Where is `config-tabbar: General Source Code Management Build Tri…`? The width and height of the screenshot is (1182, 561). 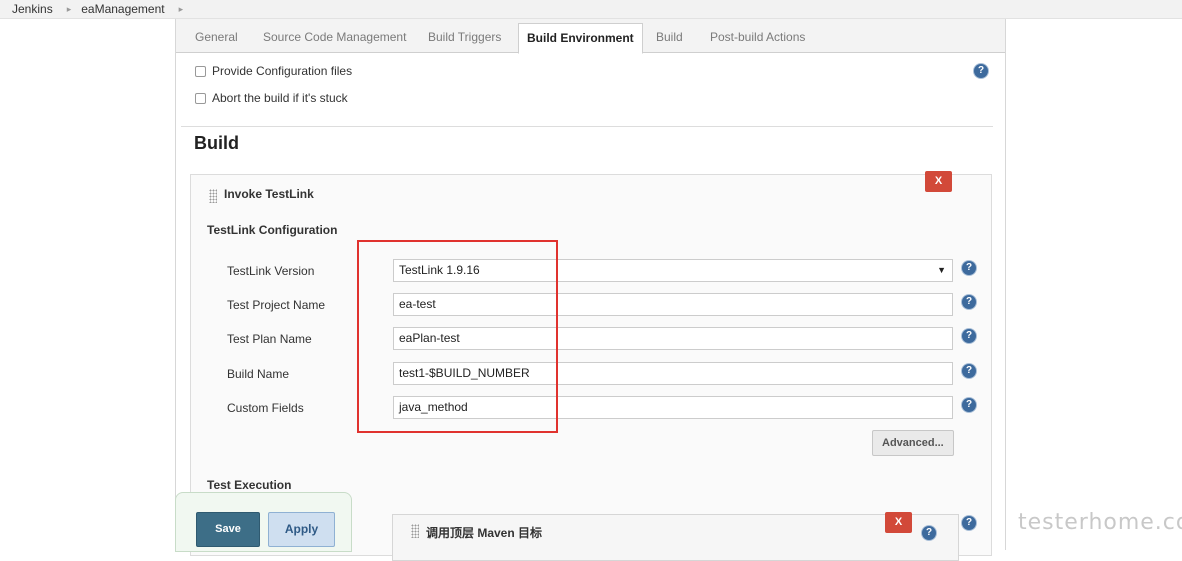
config-tabbar: General Source Code Management Build Tri… is located at coordinates (590, 36).